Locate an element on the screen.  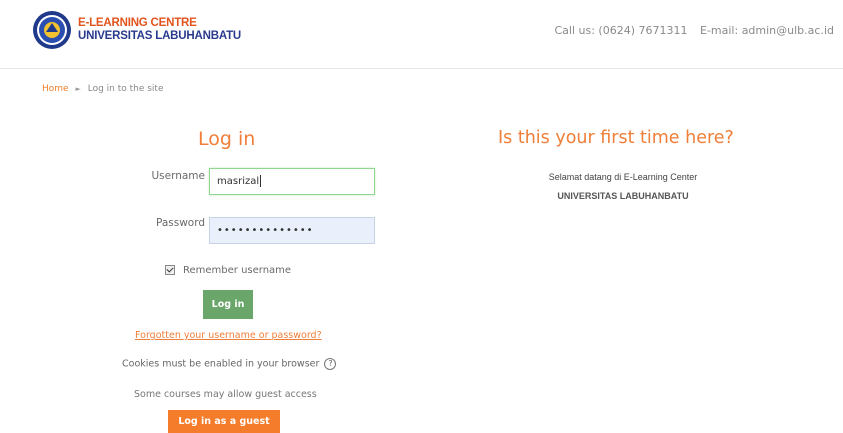
breadcrumb-home-link: Home is located at coordinates (55, 89).